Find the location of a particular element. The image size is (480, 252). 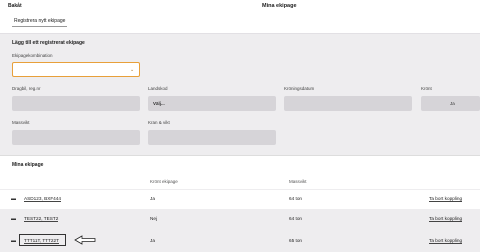

column-header-kront: Krönt ekipage is located at coordinates (164, 181).